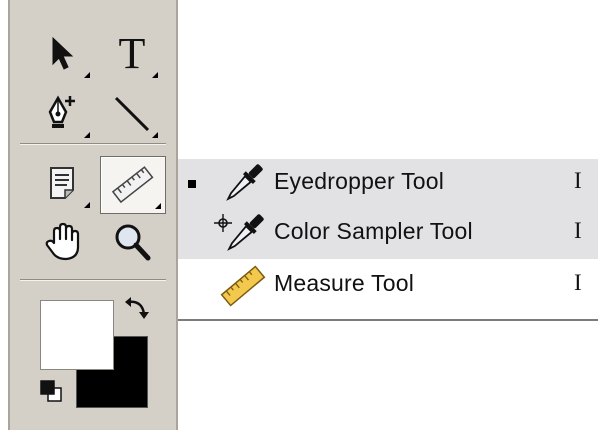 The height and width of the screenshot is (430, 598). I want to click on menu-item-label: Measure Tool, so click(344, 283).